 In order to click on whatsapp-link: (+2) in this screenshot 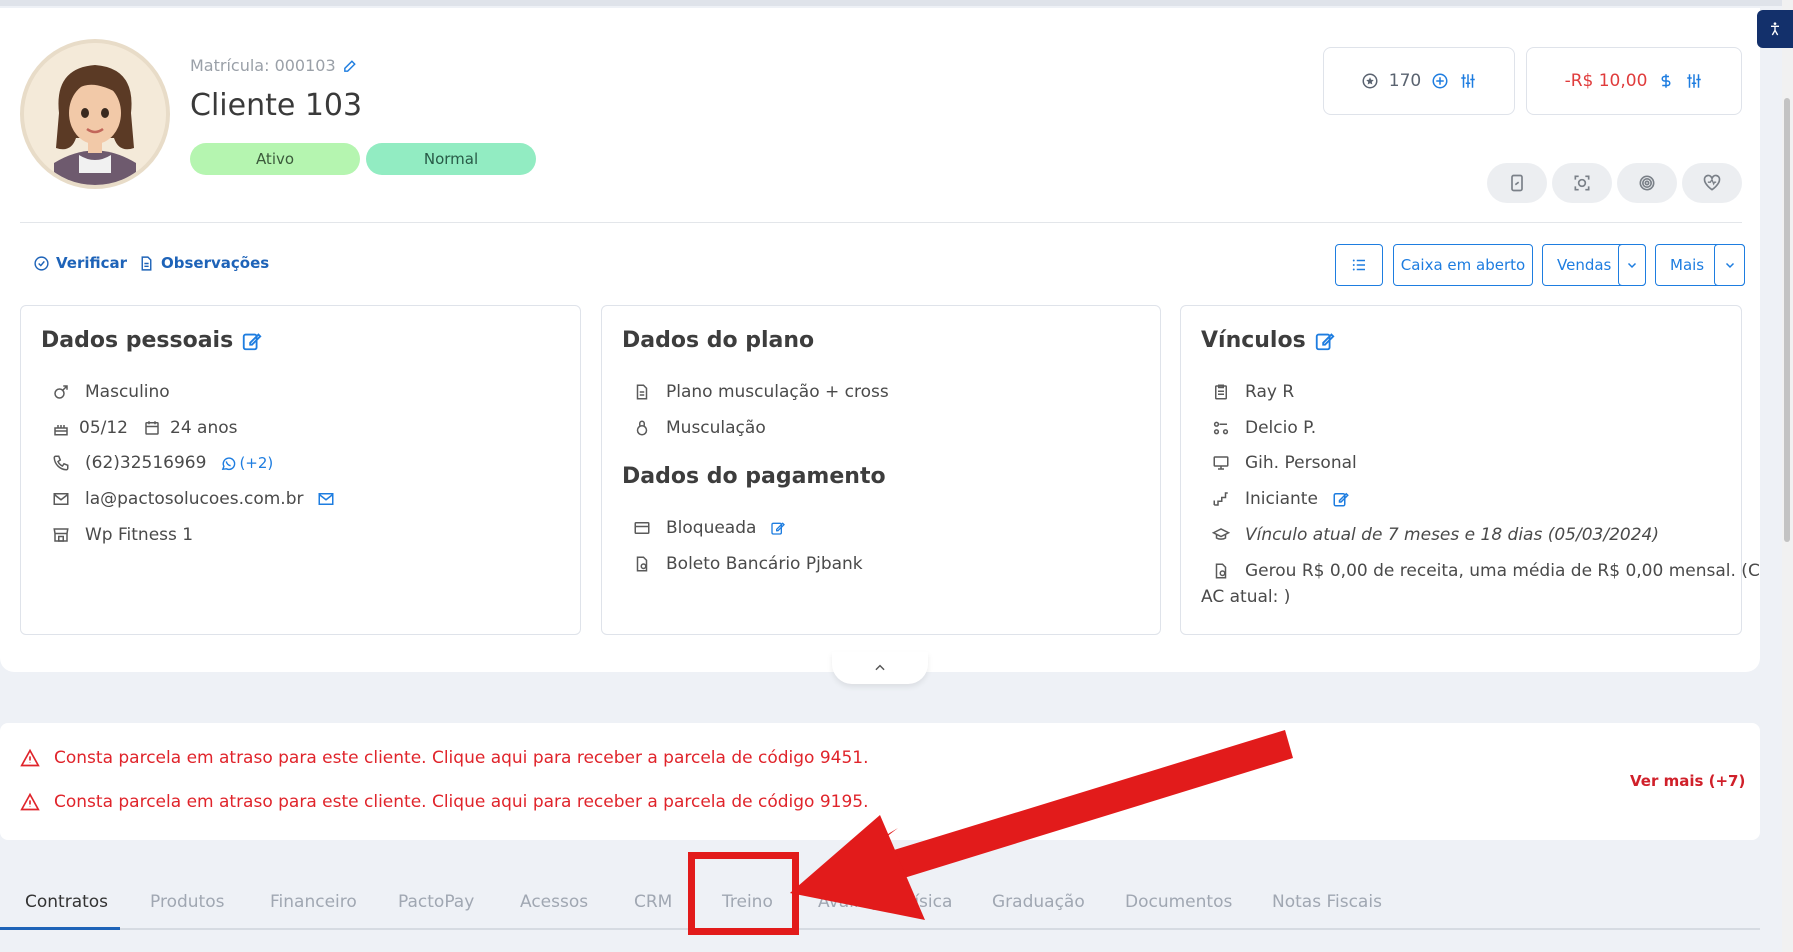, I will do `click(246, 463)`.